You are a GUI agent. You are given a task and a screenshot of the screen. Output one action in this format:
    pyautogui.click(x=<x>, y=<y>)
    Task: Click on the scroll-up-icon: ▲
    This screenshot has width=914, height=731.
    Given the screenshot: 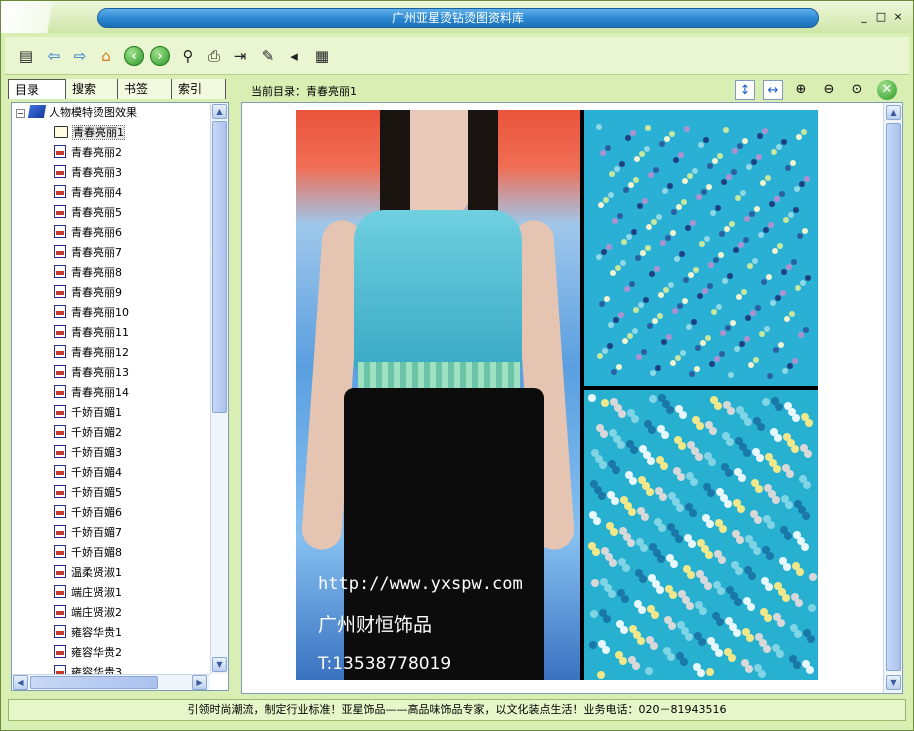 What is the action you would take?
    pyautogui.click(x=219, y=111)
    